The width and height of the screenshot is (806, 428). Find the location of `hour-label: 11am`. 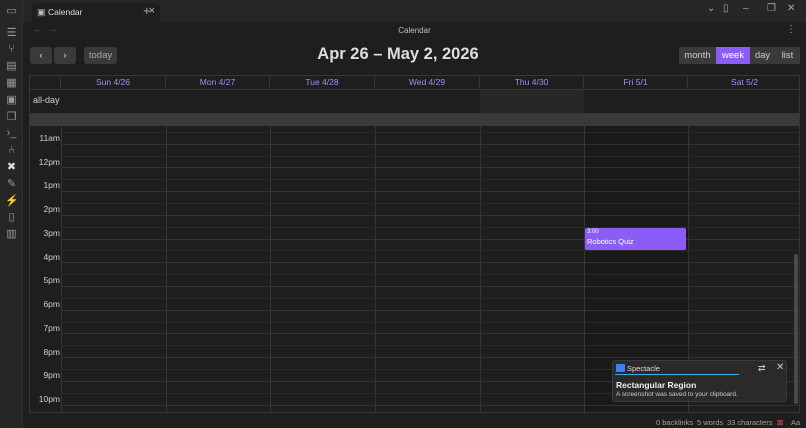

hour-label: 11am is located at coordinates (49, 138).